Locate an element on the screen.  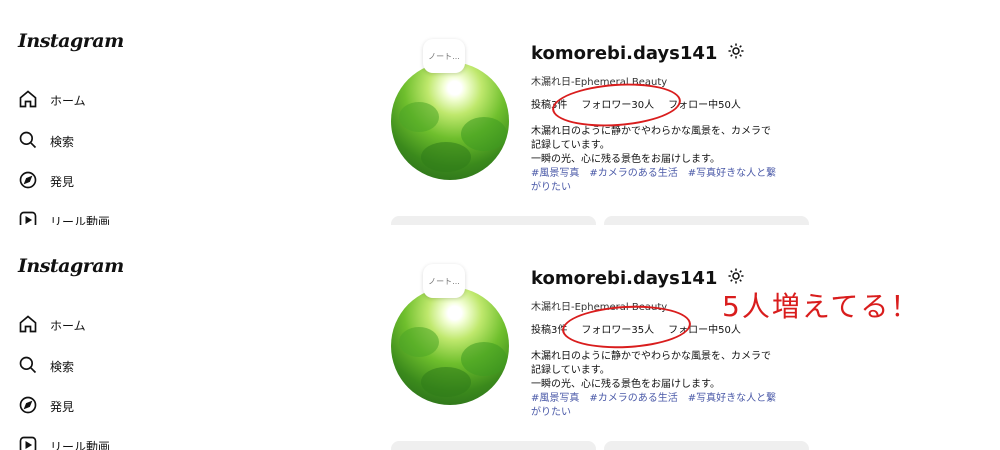
settings-gear-icon is located at coordinates (736, 53).